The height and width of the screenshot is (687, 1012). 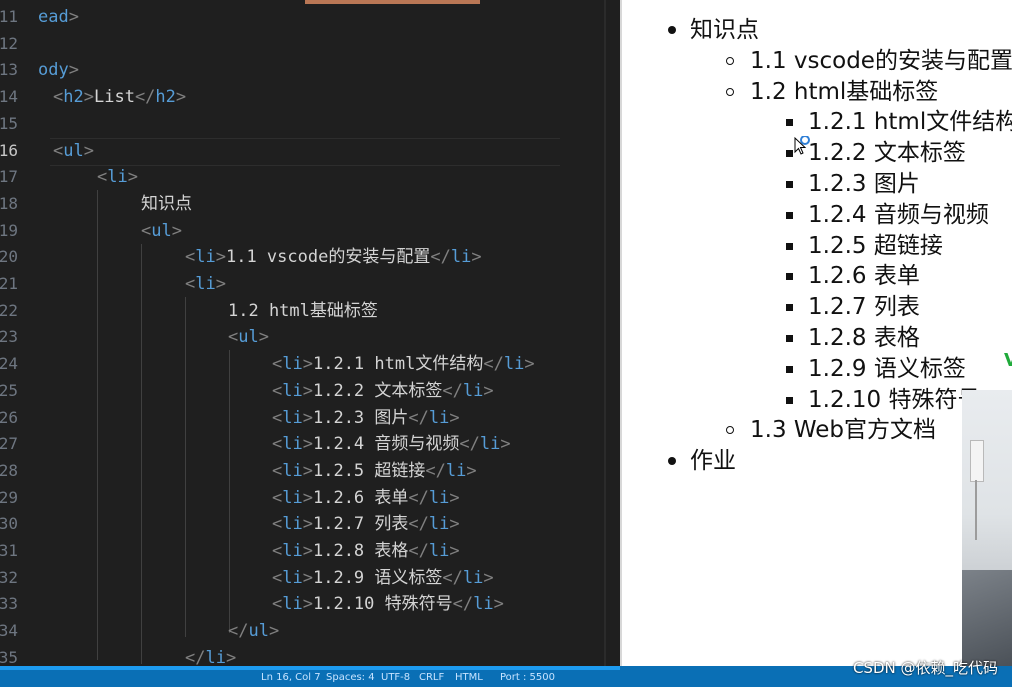 I want to click on text-content: 1.2.9 语义标签, so click(x=377, y=577).